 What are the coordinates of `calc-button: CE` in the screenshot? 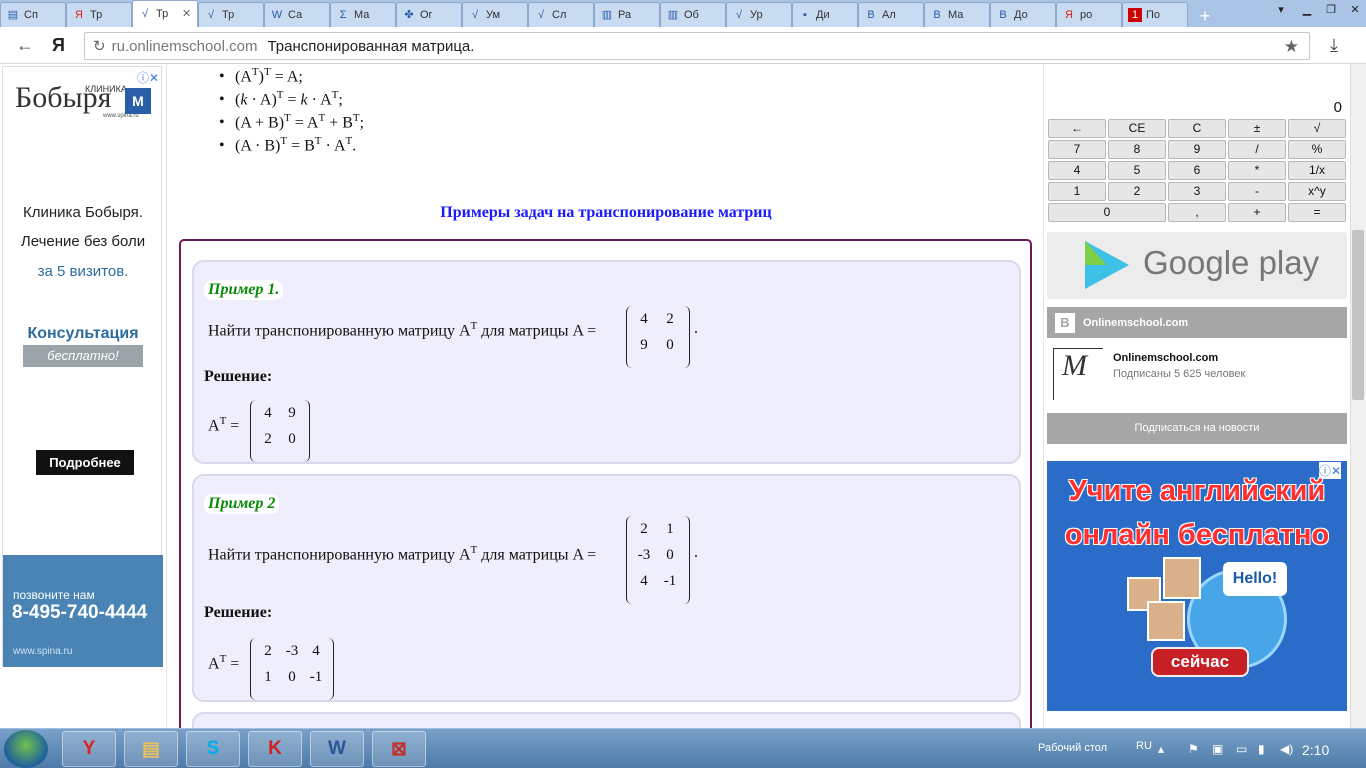 It's located at (1137, 128).